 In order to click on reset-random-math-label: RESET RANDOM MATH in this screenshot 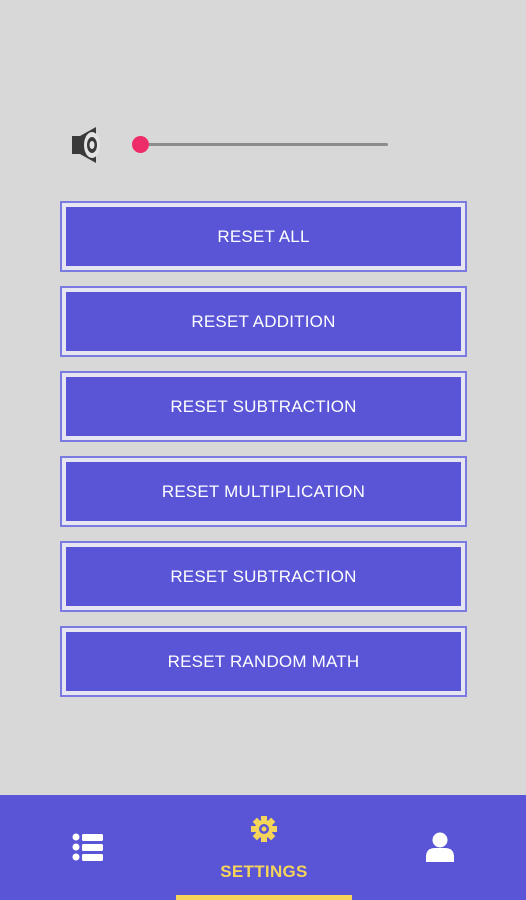, I will do `click(263, 661)`.